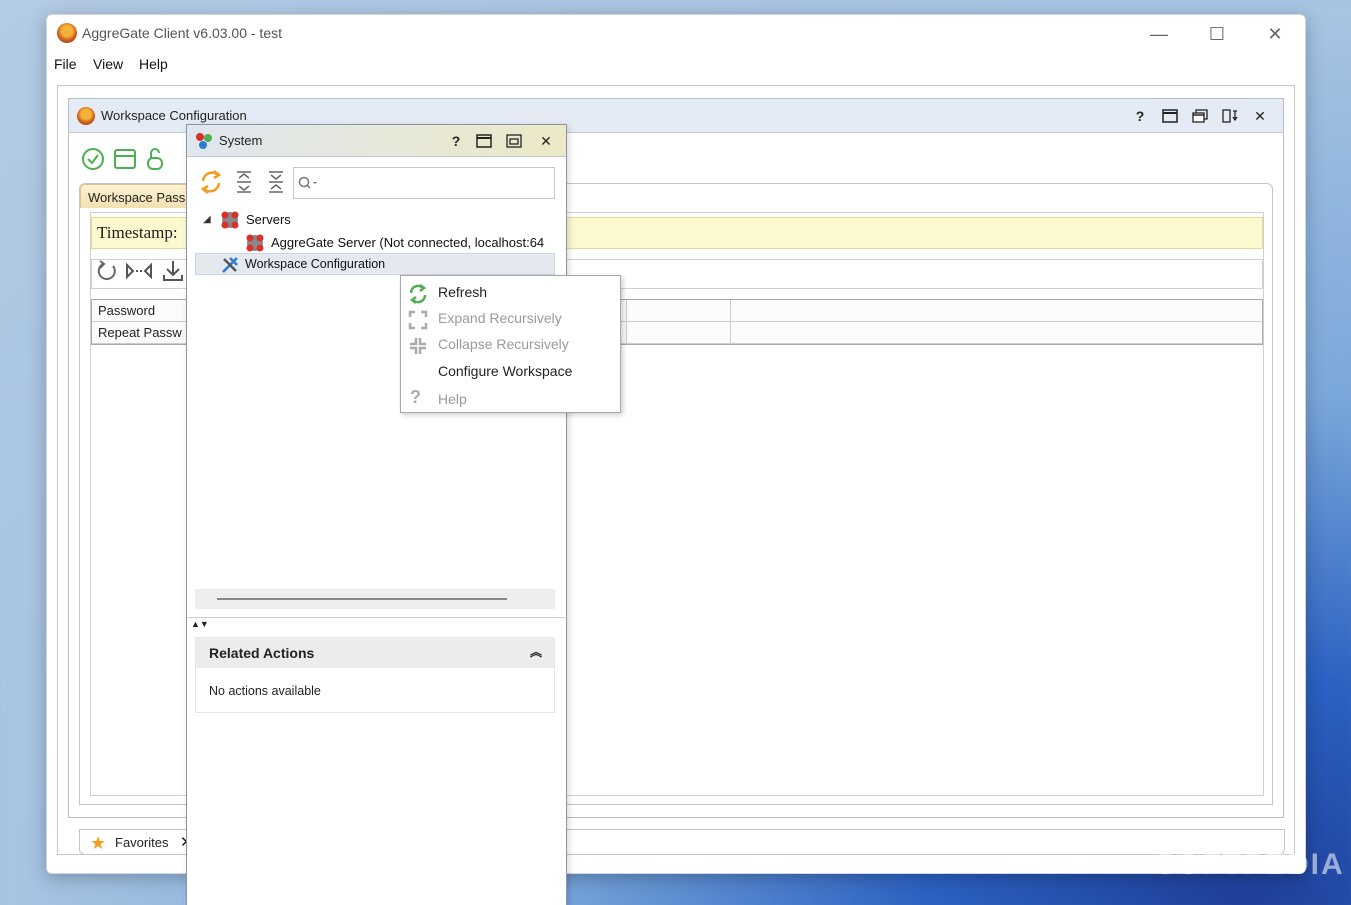 The image size is (1351, 905). Describe the element at coordinates (140, 196) in the screenshot. I see `tab-workspace-password: Workspace Pass` at that location.